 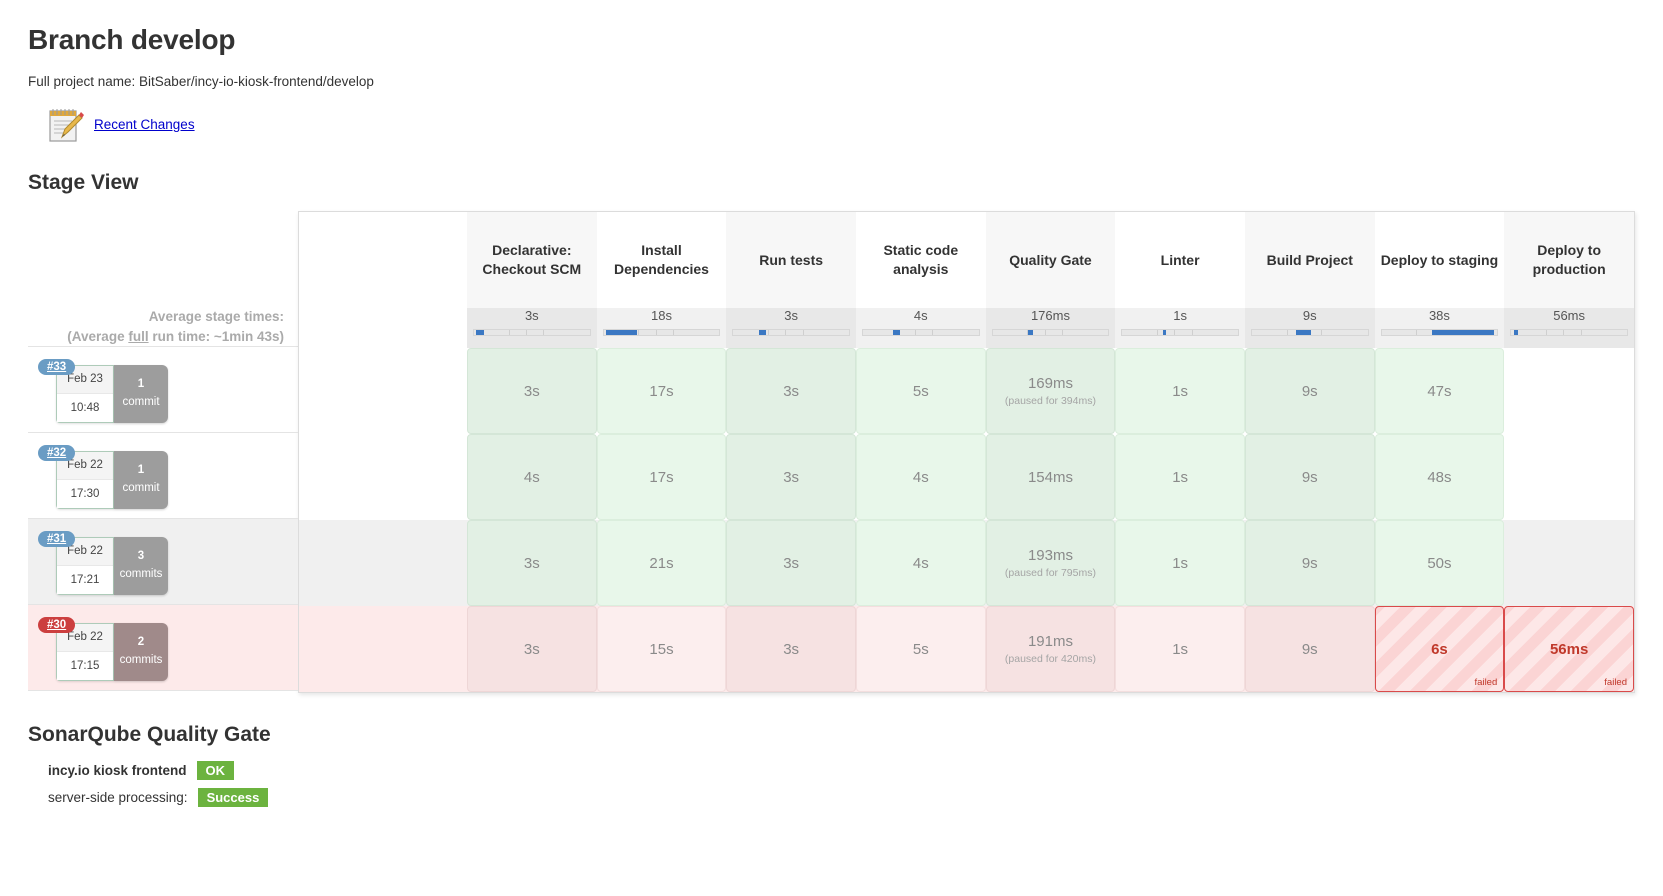 What do you see at coordinates (112, 479) in the screenshot?
I see `build-card: Feb 22 17:30 1 commit` at bounding box center [112, 479].